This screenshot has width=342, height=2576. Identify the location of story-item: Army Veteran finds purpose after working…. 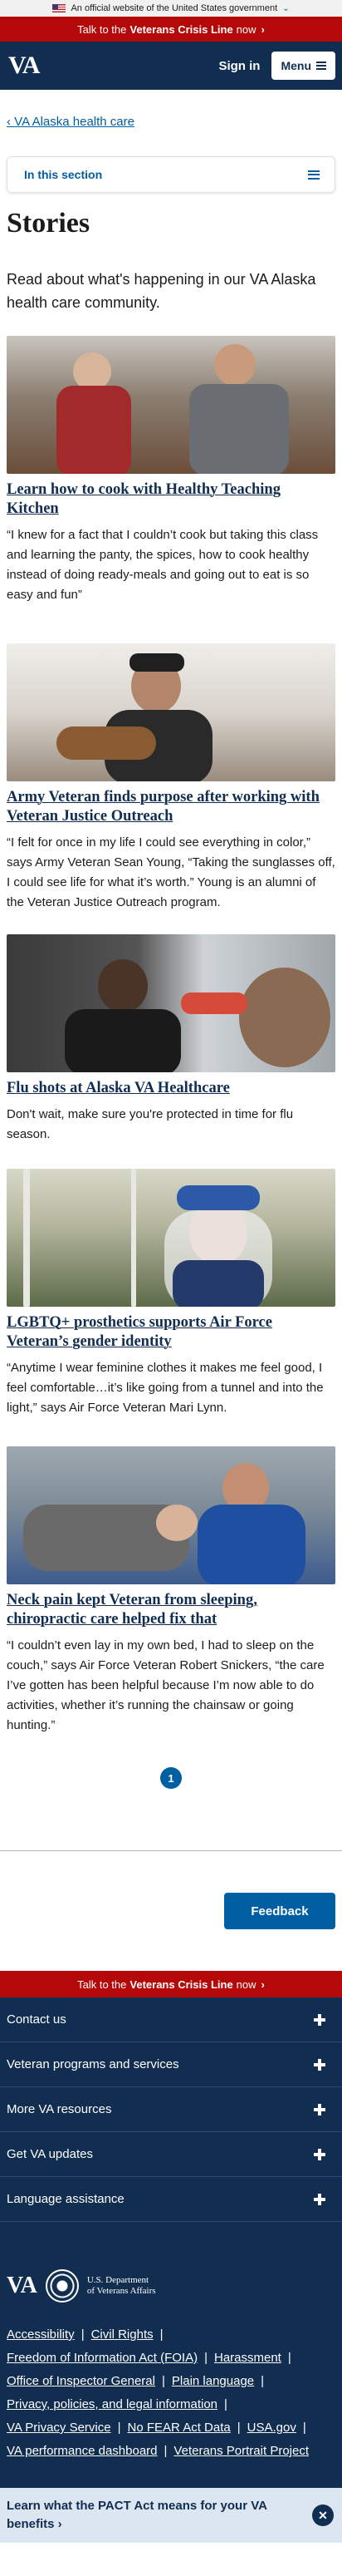
(171, 788).